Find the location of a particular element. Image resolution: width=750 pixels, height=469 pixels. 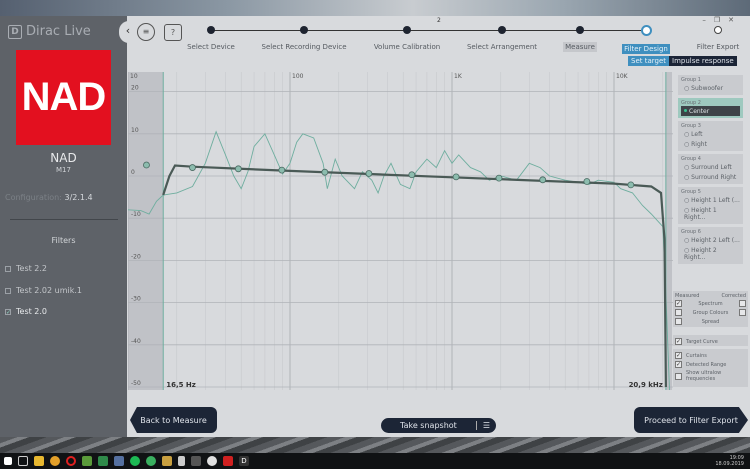

target-curve-option: ✓ Target Curve is located at coordinates (710, 340).